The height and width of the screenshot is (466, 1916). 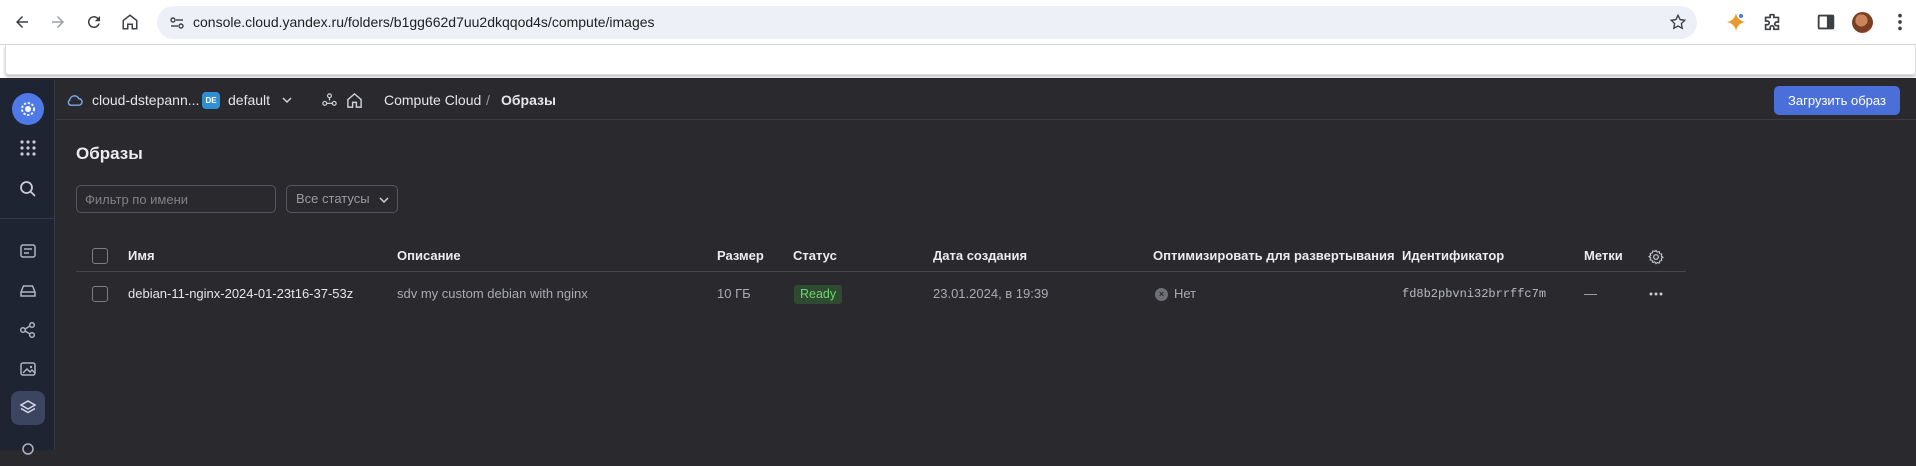 I want to click on placement-groups-icon, so click(x=28, y=330).